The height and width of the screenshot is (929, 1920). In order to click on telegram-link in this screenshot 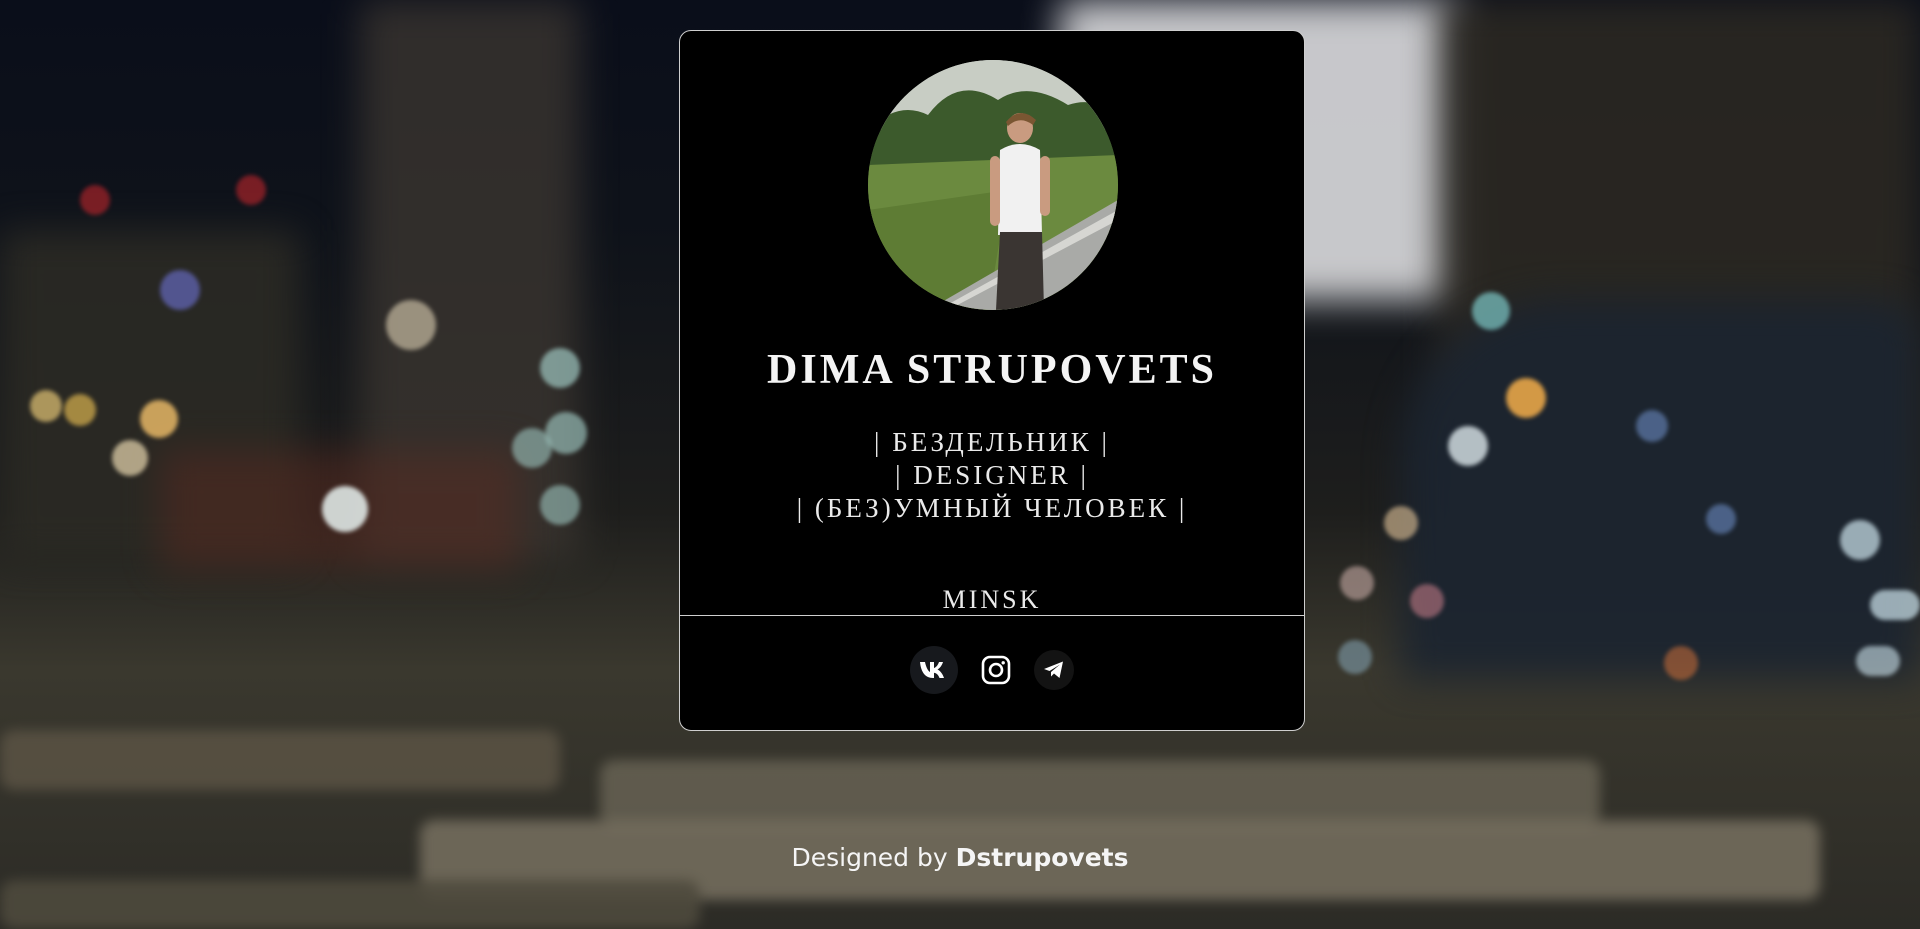, I will do `click(1054, 670)`.